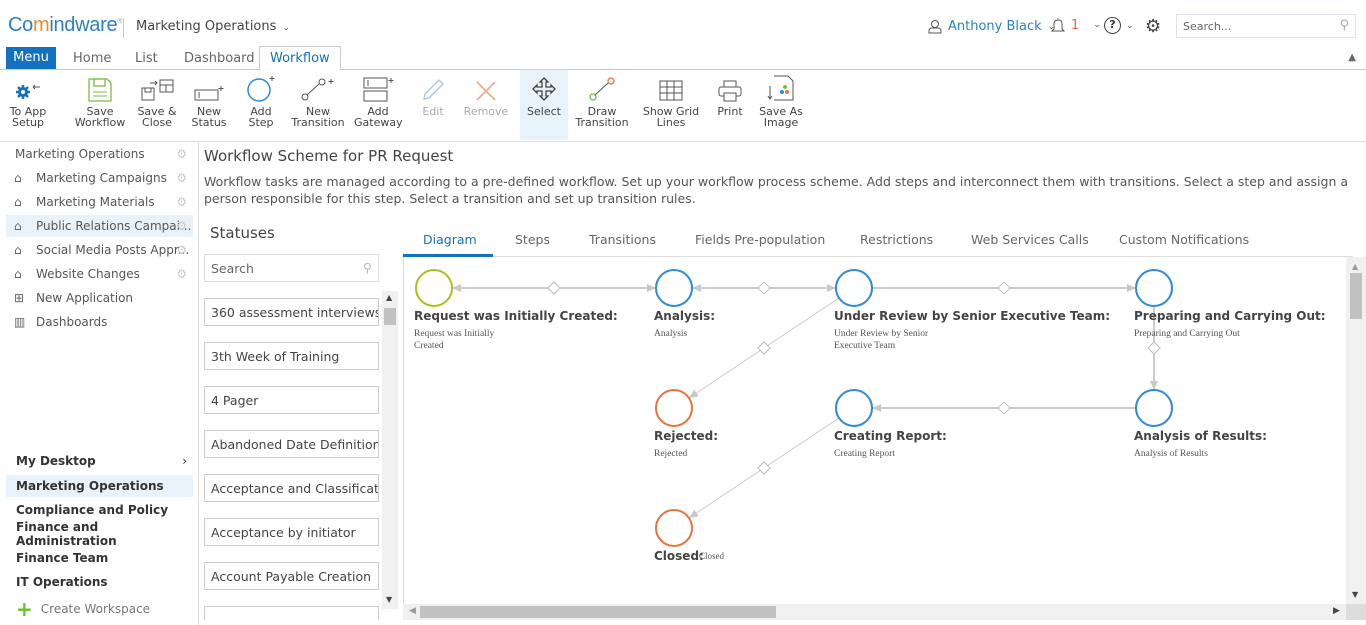 Image resolution: width=1366 pixels, height=625 pixels. I want to click on diagram-vertical-scrollbar: ▲ ▼, so click(1356, 430).